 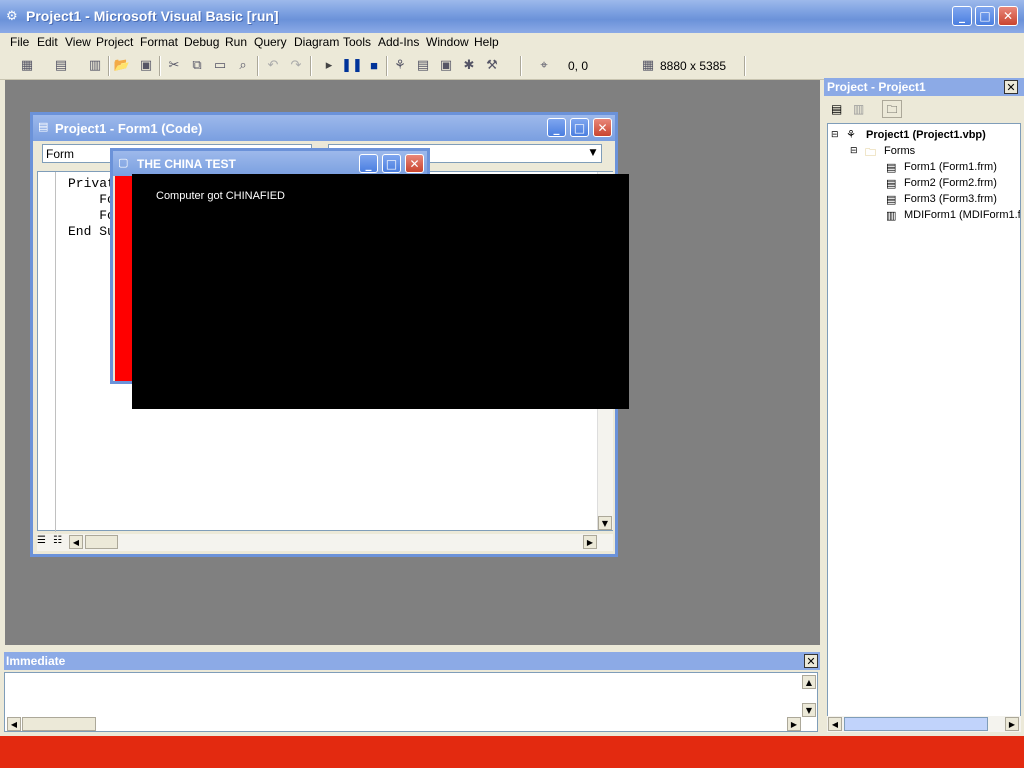 What do you see at coordinates (809, 682) in the screenshot?
I see `immediate-scroll-up-arrow: ▲` at bounding box center [809, 682].